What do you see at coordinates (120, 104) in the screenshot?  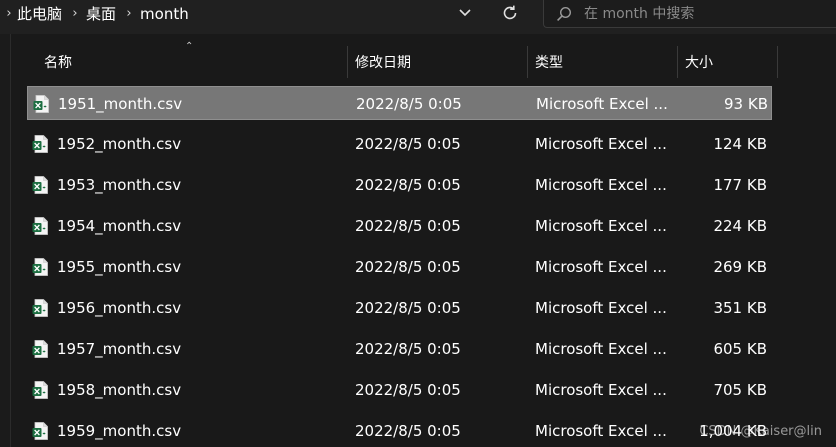 I see `file-name: 1951_month.csv` at bounding box center [120, 104].